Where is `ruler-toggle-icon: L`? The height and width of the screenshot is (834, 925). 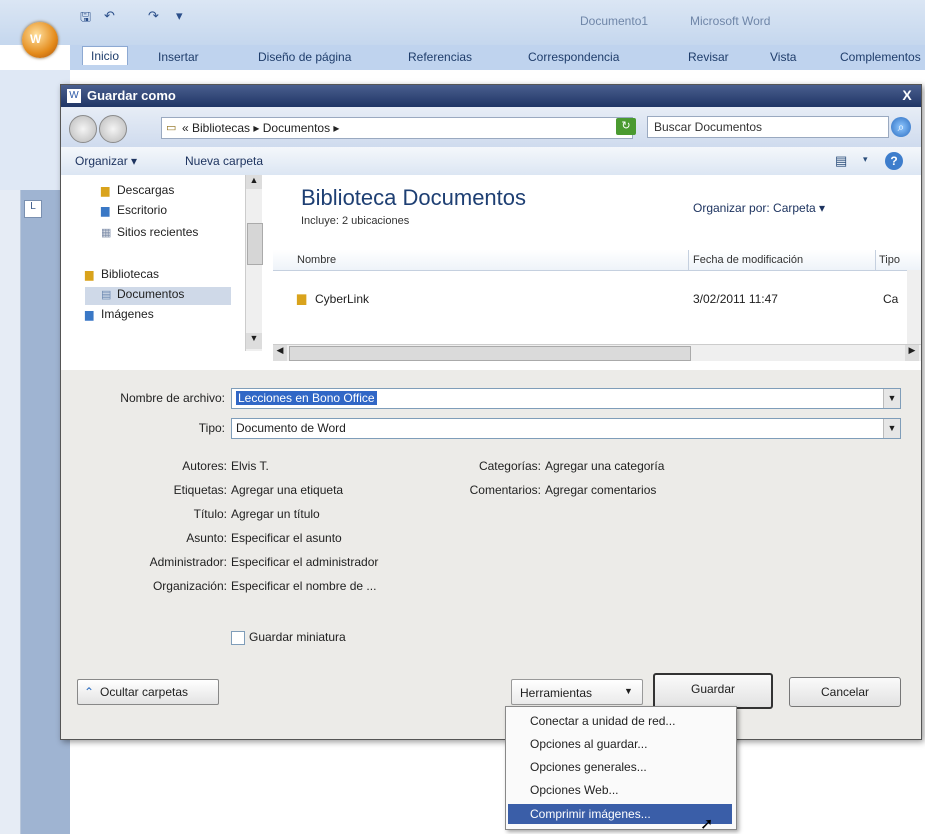
ruler-toggle-icon: L is located at coordinates (33, 209).